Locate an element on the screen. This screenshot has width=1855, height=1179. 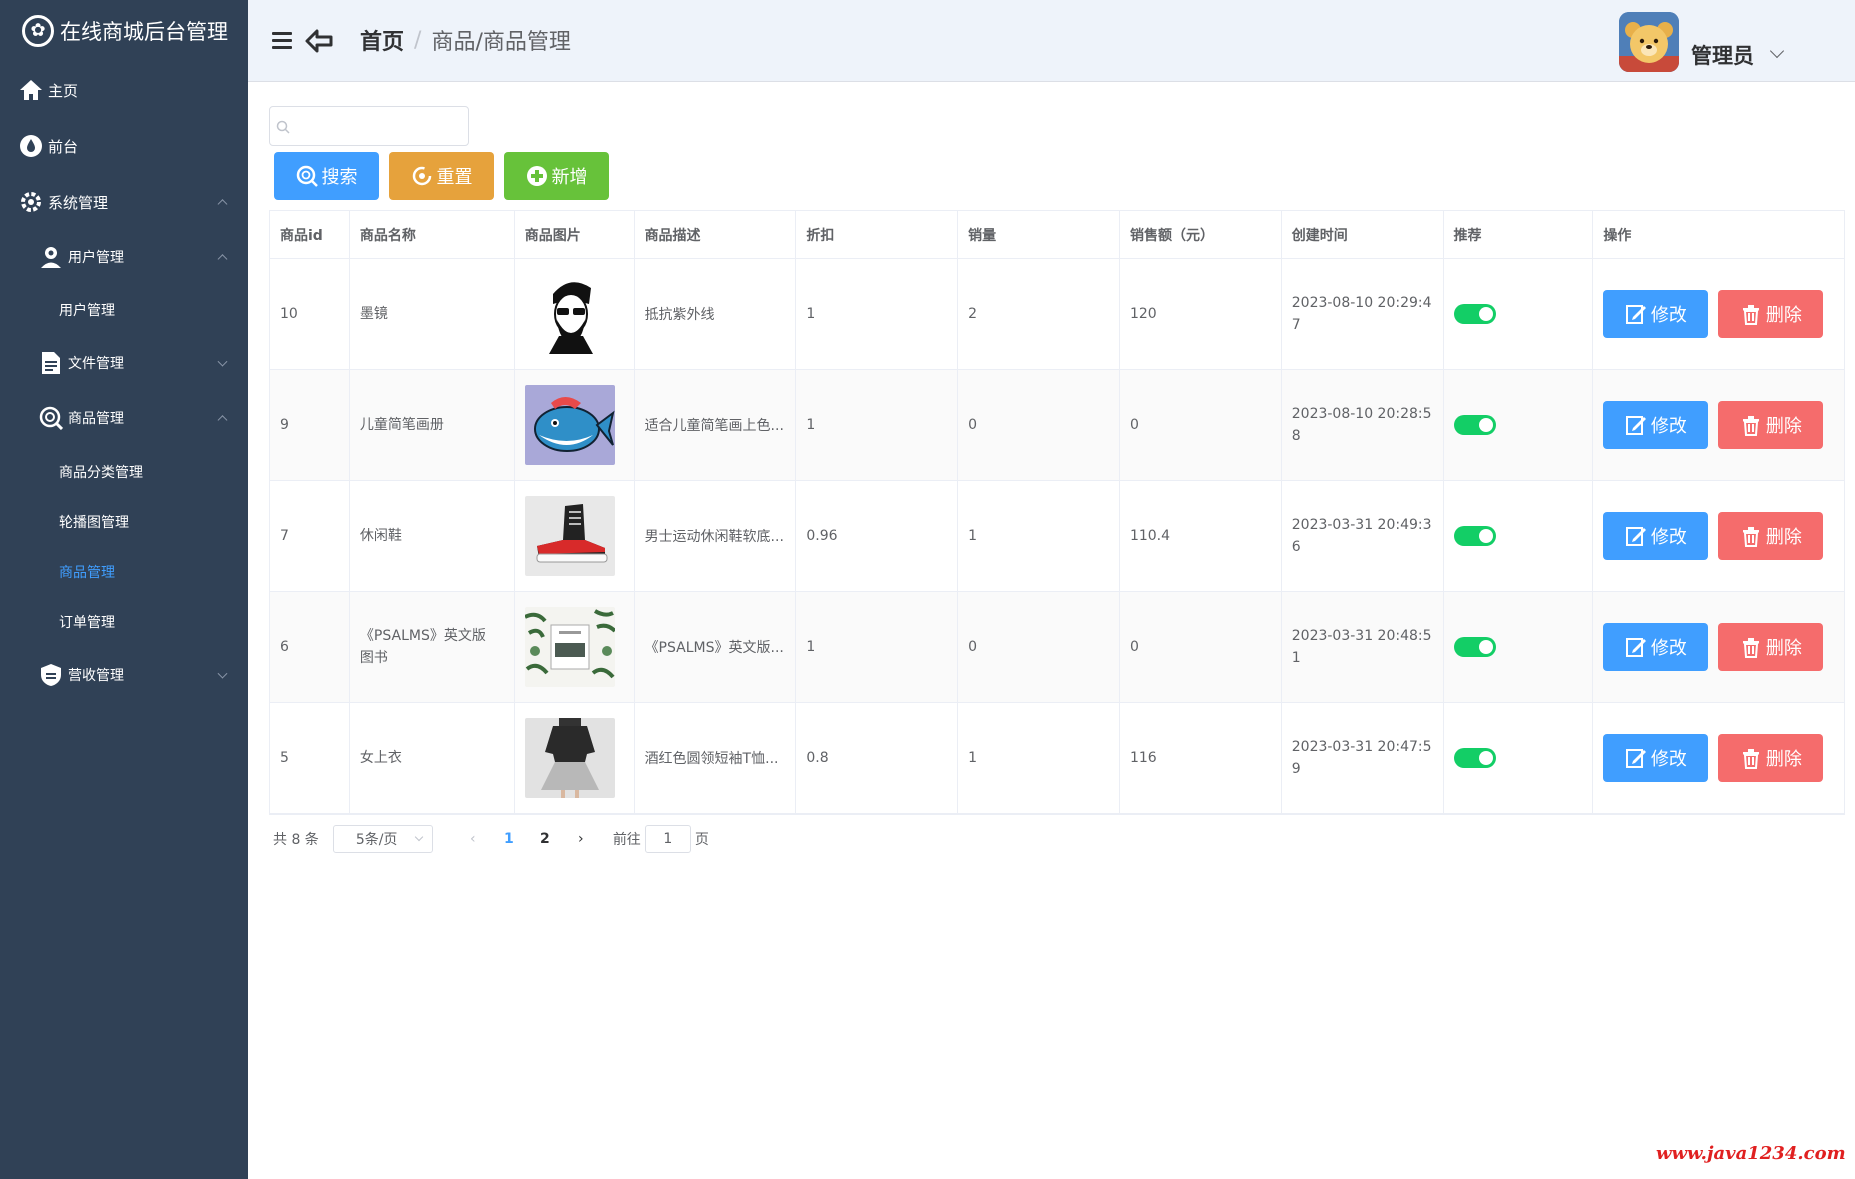
page-number: 2 is located at coordinates (545, 839).